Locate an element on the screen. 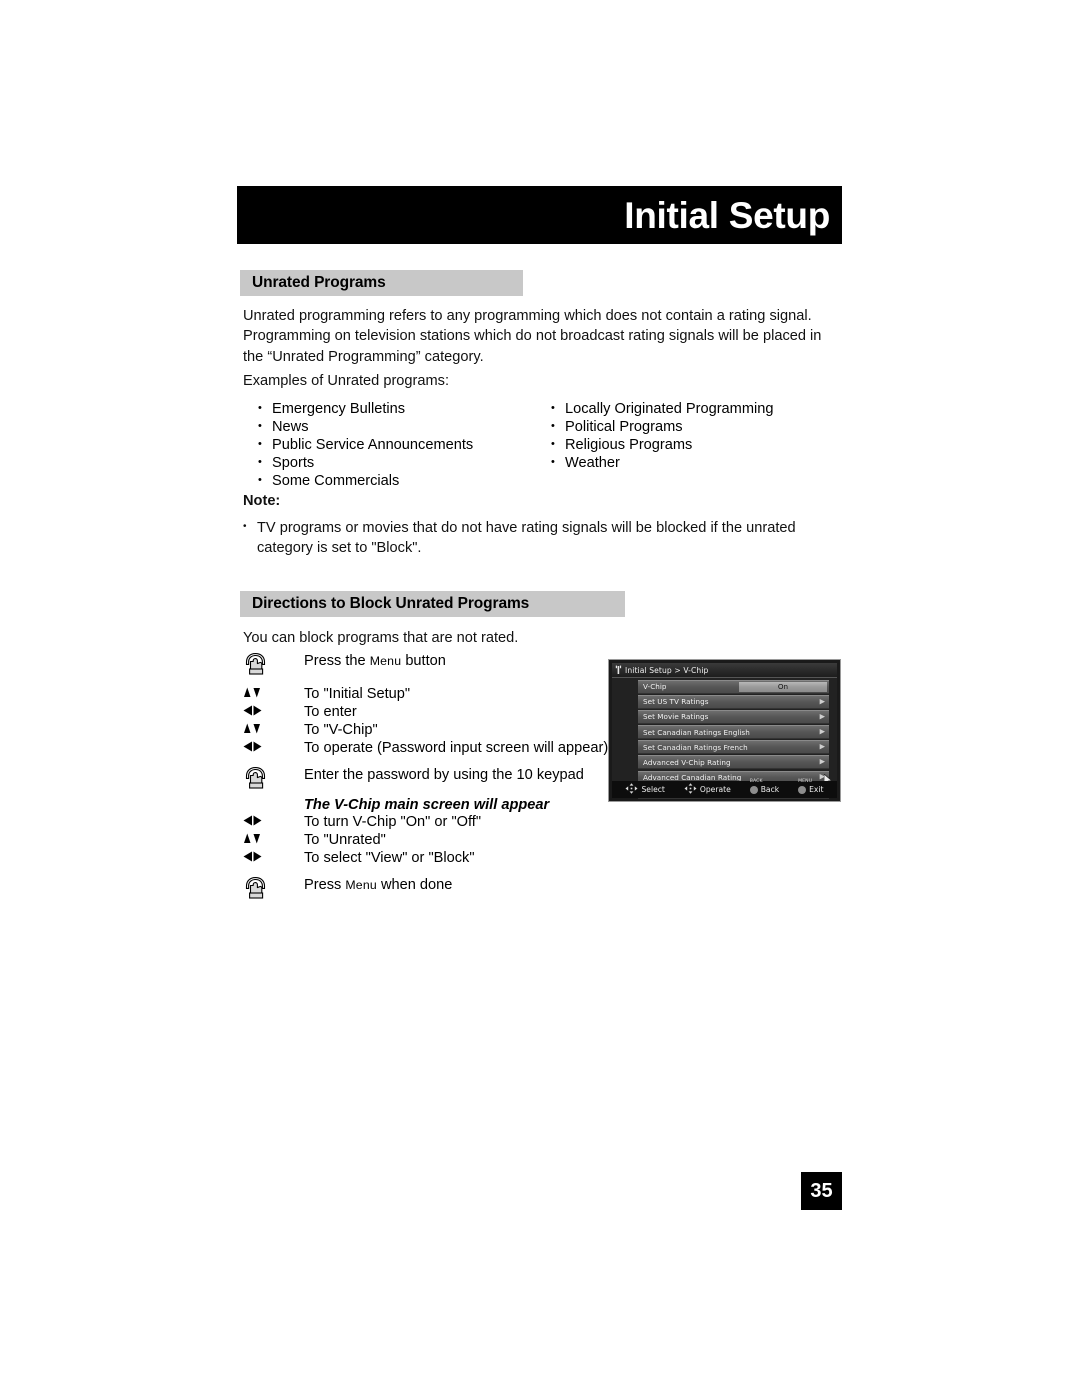 Image resolution: width=1080 pixels, height=1397 pixels. step-row: To "V-Chip" is located at coordinates (424, 730).